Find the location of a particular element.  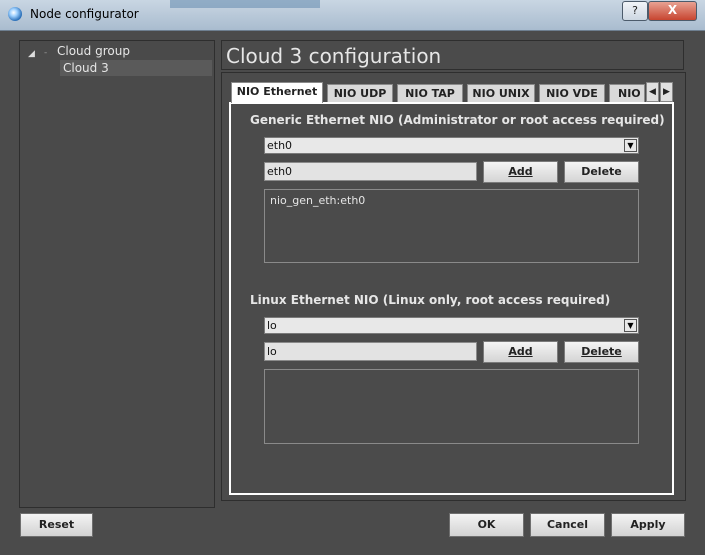

linux-nio-list is located at coordinates (451, 406).